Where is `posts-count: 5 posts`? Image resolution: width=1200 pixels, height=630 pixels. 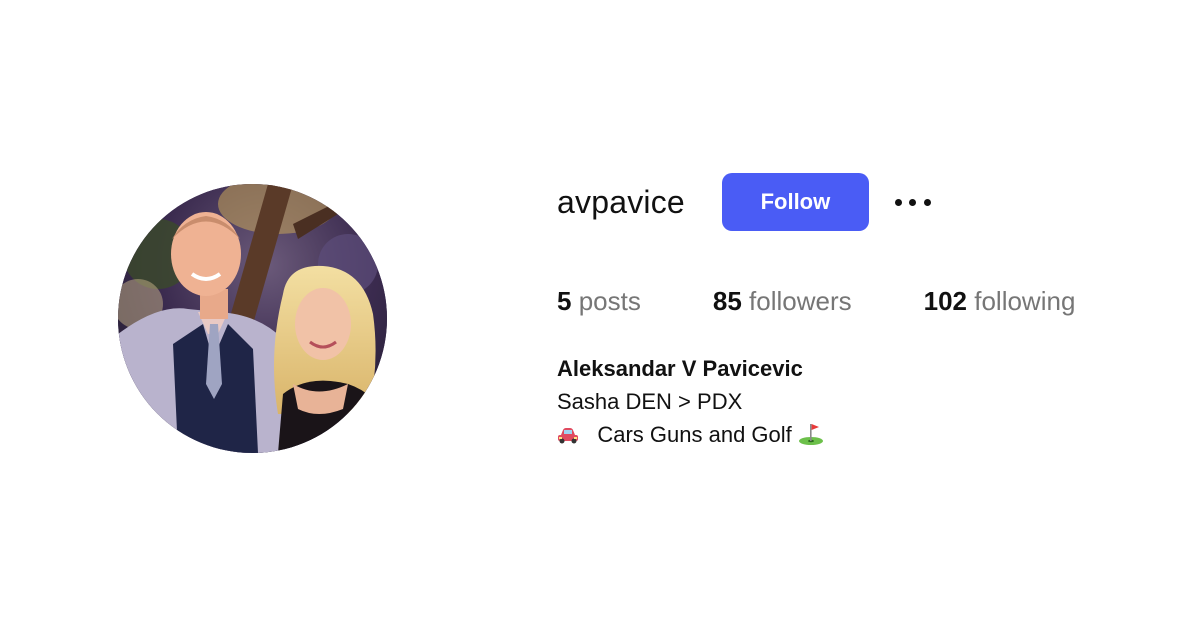
posts-count: 5 posts is located at coordinates (599, 301).